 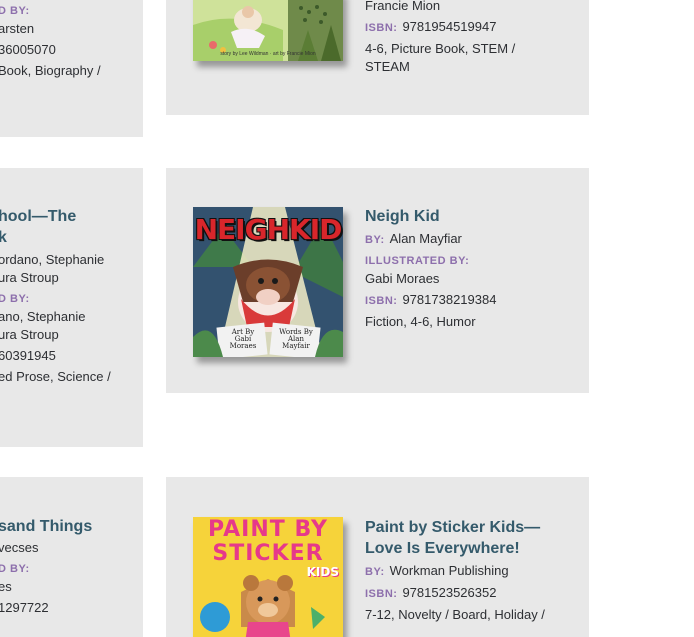 I want to click on author-name: Alan Mayfiar, so click(x=425, y=238).